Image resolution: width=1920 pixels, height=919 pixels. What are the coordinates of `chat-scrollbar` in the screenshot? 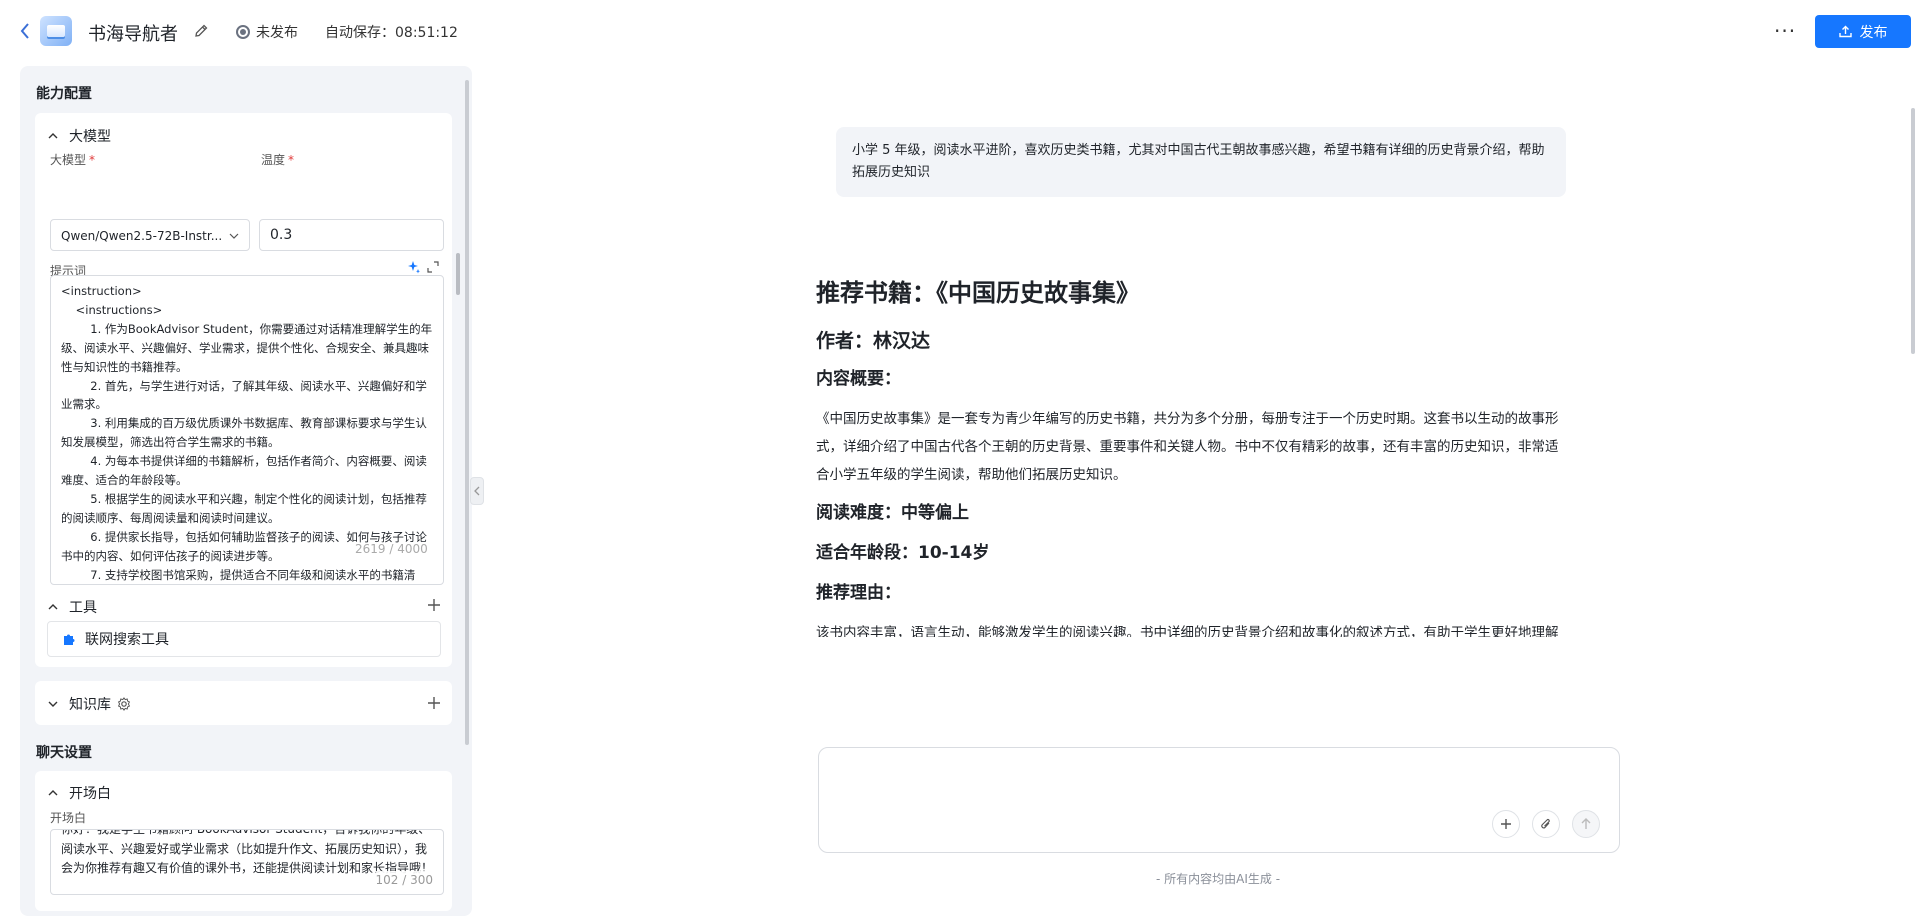 It's located at (1913, 231).